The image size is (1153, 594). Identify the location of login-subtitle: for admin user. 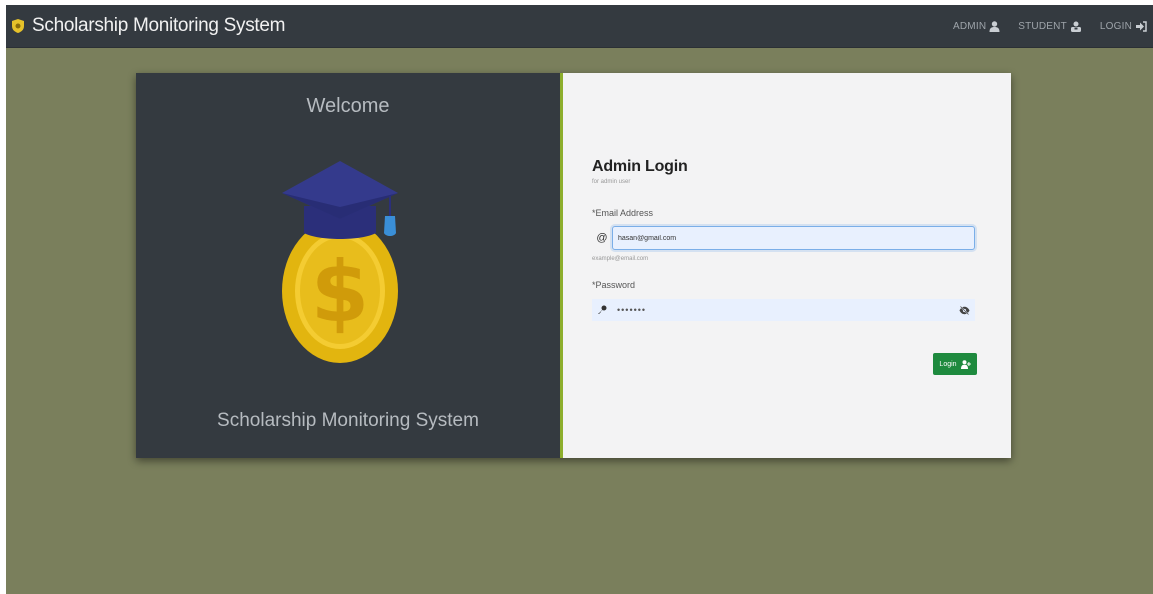
(611, 182).